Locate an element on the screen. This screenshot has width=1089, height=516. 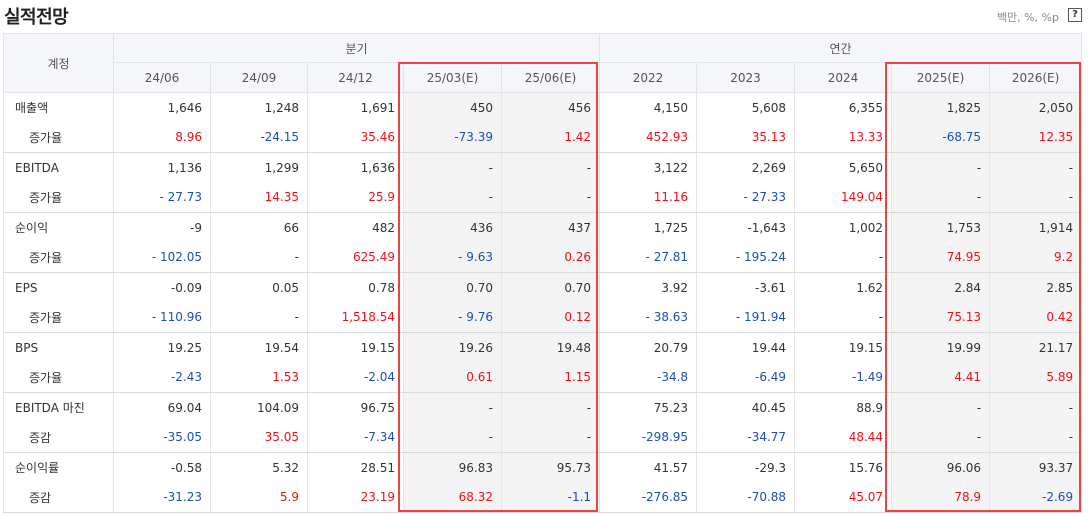
table-cell: 96.06 is located at coordinates (941, 467).